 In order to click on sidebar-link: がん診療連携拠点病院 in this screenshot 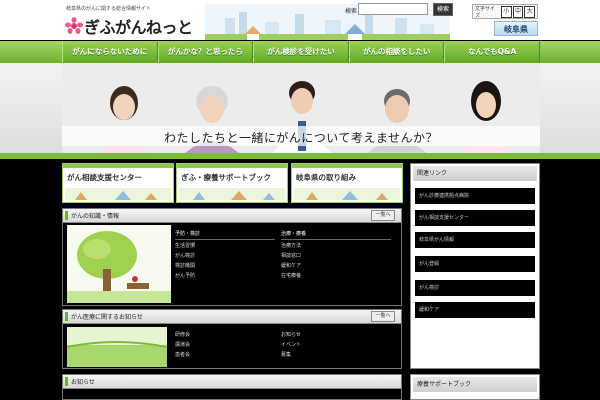, I will do `click(475, 196)`.